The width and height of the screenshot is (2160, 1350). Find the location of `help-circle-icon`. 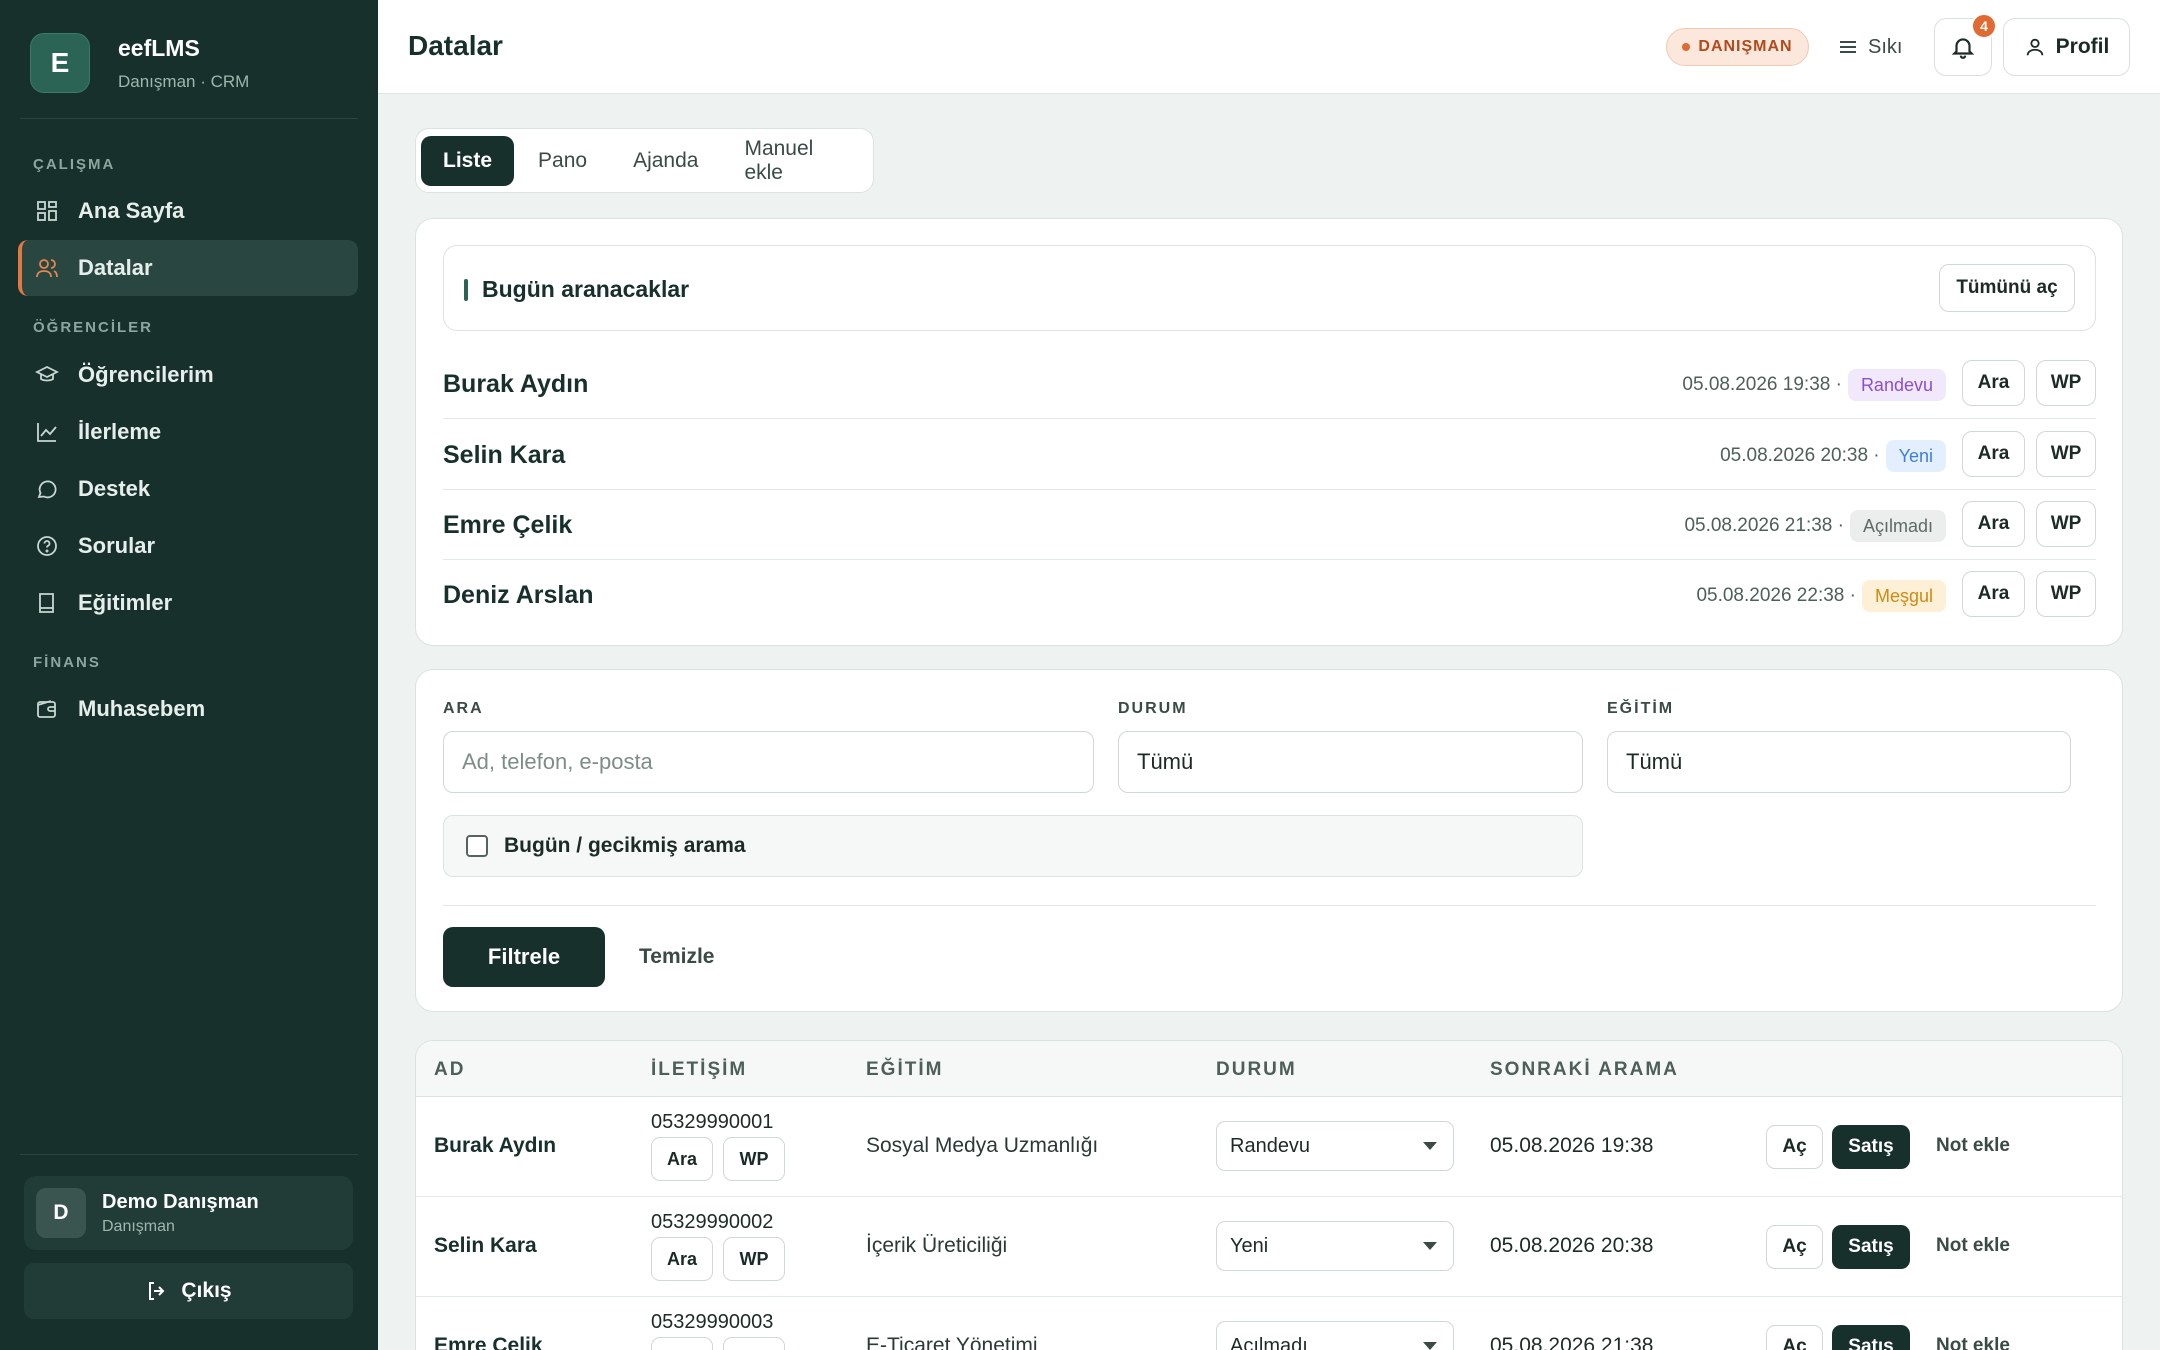

help-circle-icon is located at coordinates (47, 546).